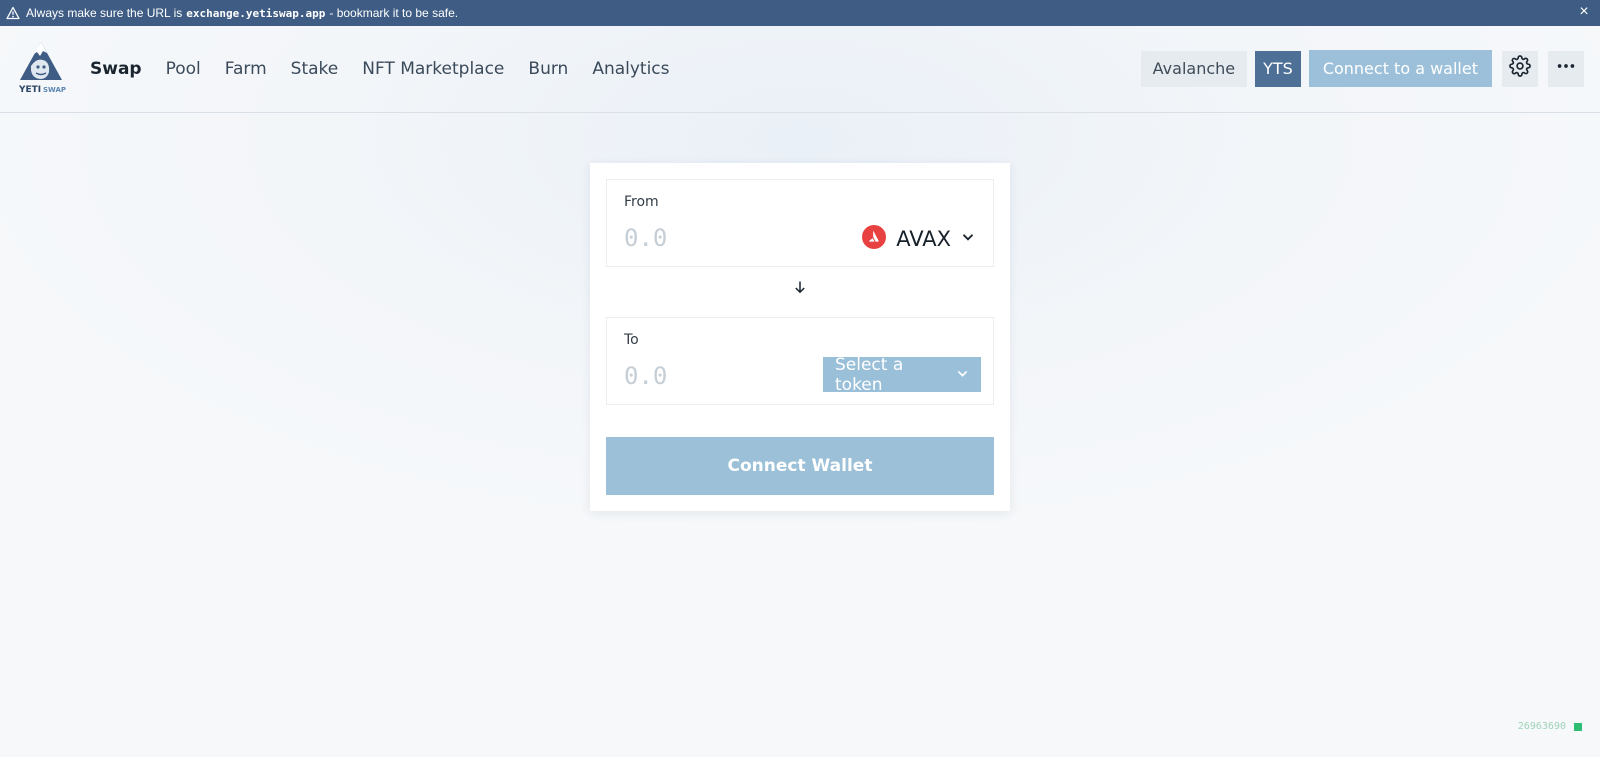  Describe the element at coordinates (1400, 68) in the screenshot. I see `connect-wallet-header-button: Connect to a wallet` at that location.